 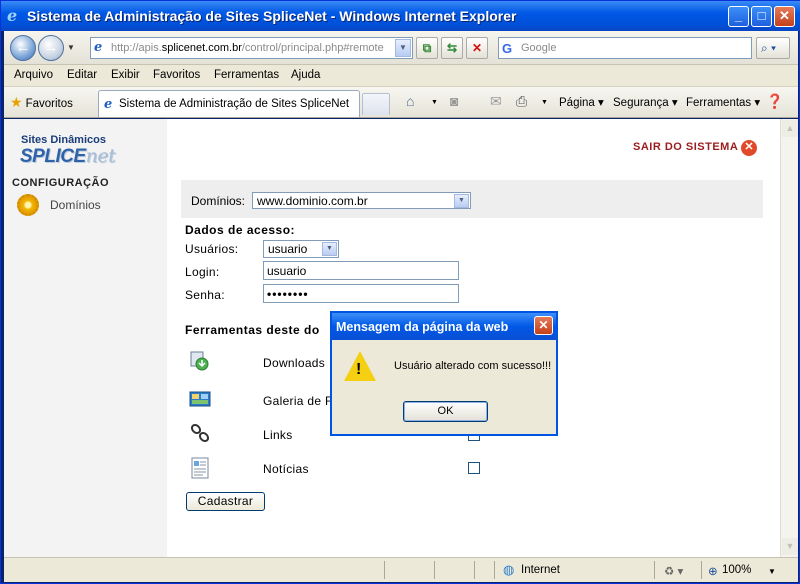 What do you see at coordinates (445, 411) in the screenshot?
I see `ok-button: OK` at bounding box center [445, 411].